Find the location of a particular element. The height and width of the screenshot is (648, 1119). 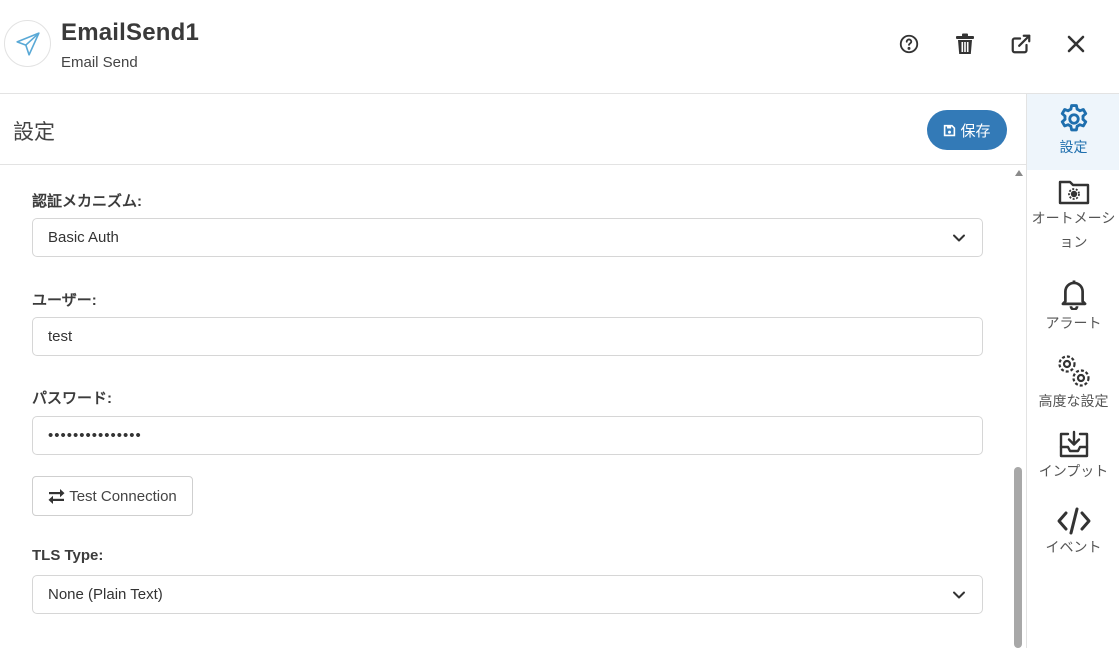

paper-plane-icon is located at coordinates (27, 43).